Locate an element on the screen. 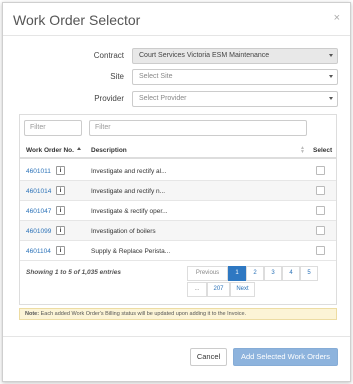 This screenshot has width=353, height=384. site-placeholder: Select Site is located at coordinates (156, 76).